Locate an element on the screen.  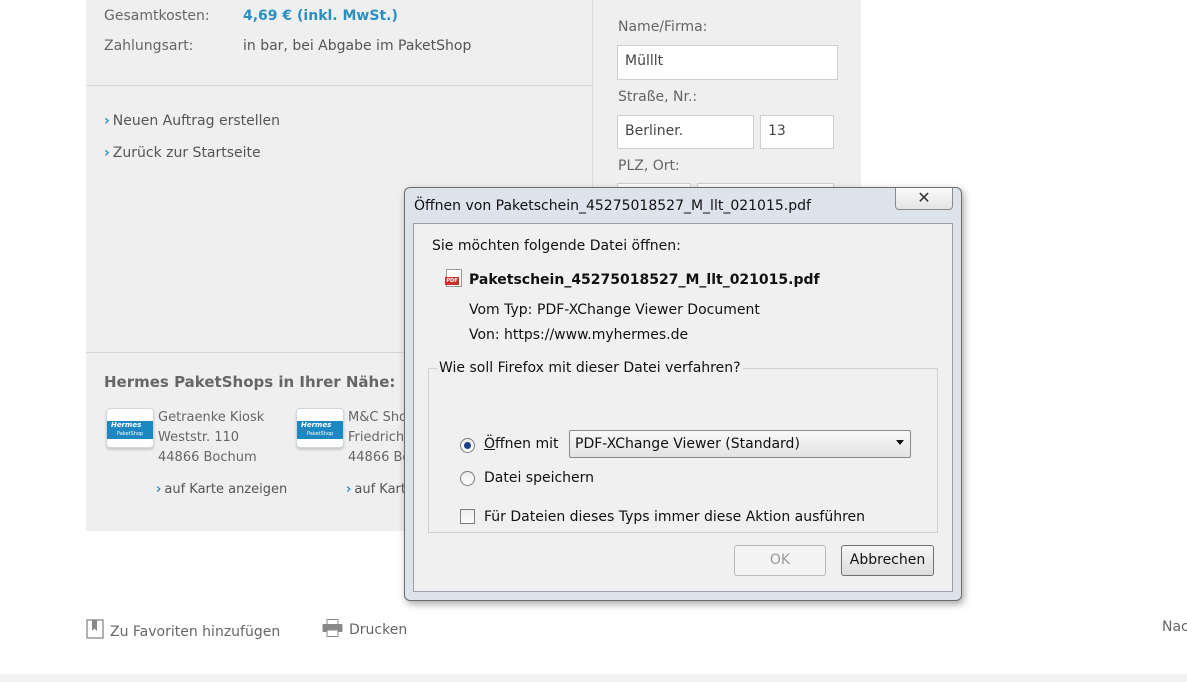
shop-address: M&C Sho Friedrich 44866 Bo is located at coordinates (376, 438).